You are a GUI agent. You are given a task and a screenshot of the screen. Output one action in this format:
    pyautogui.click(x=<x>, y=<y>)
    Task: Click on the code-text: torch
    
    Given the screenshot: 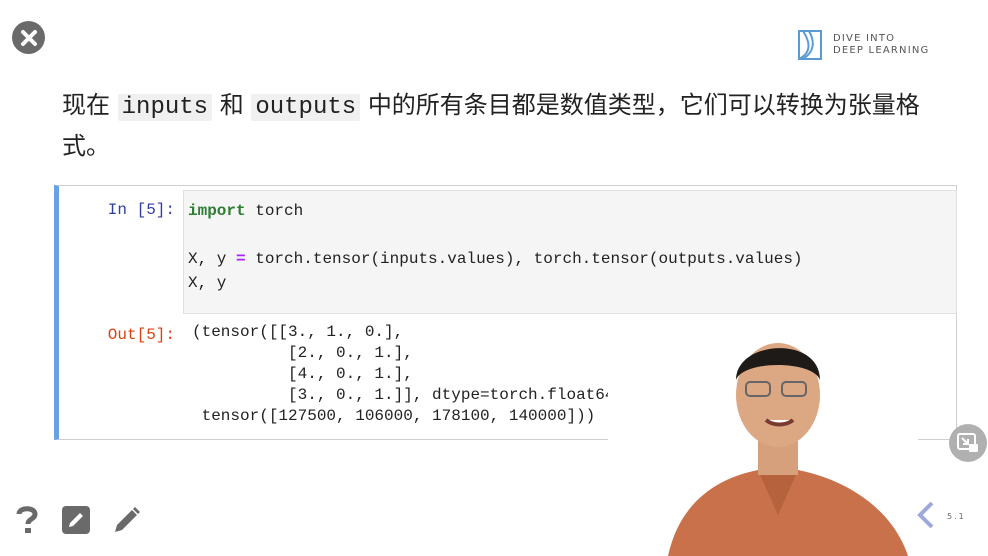 What is the action you would take?
    pyautogui.click(x=274, y=211)
    